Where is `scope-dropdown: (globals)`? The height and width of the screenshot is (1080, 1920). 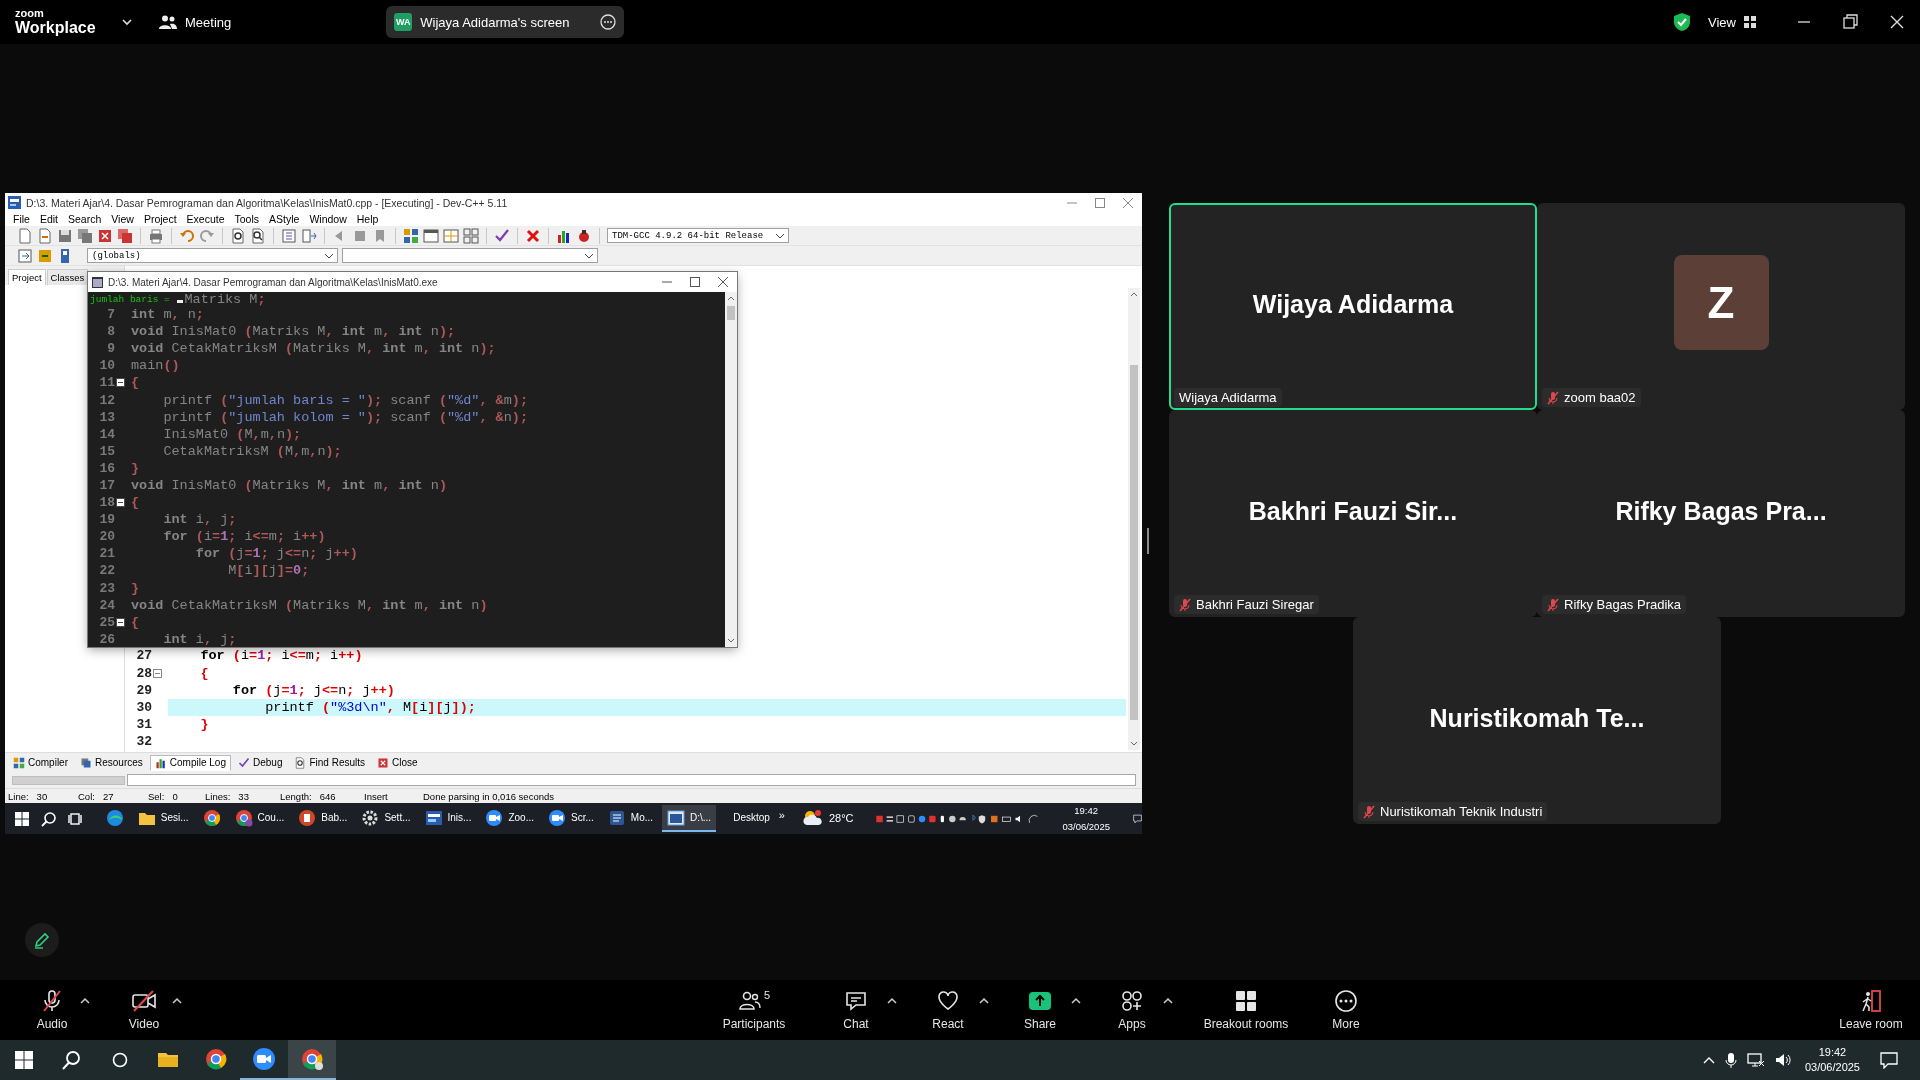 scope-dropdown: (globals) is located at coordinates (212, 255).